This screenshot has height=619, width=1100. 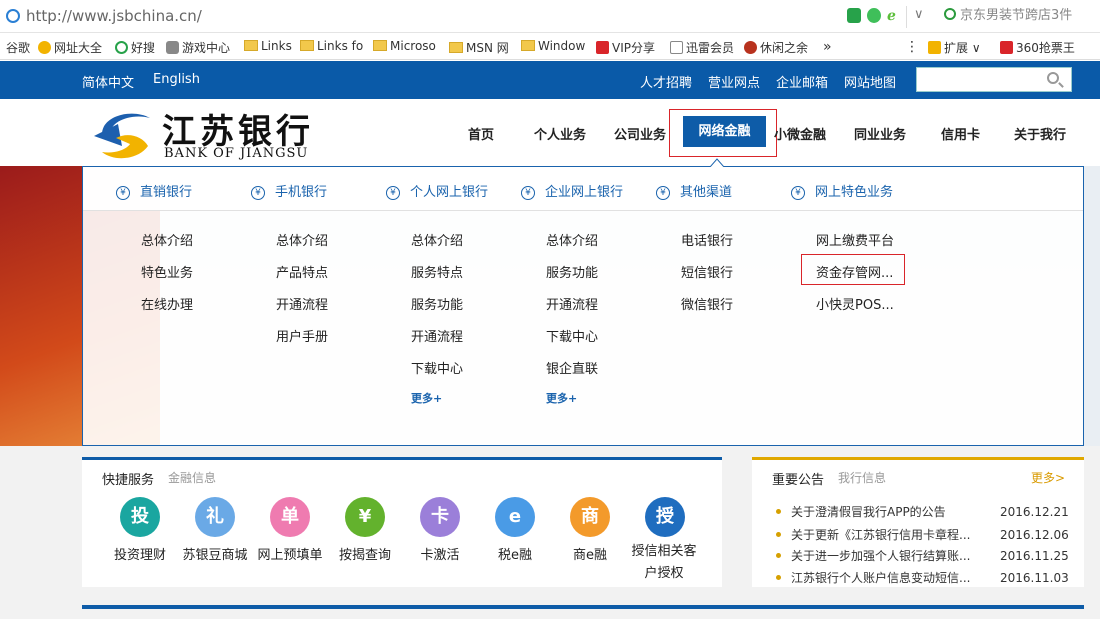 What do you see at coordinates (268, 46) in the screenshot?
I see `bookmark-item: Links` at bounding box center [268, 46].